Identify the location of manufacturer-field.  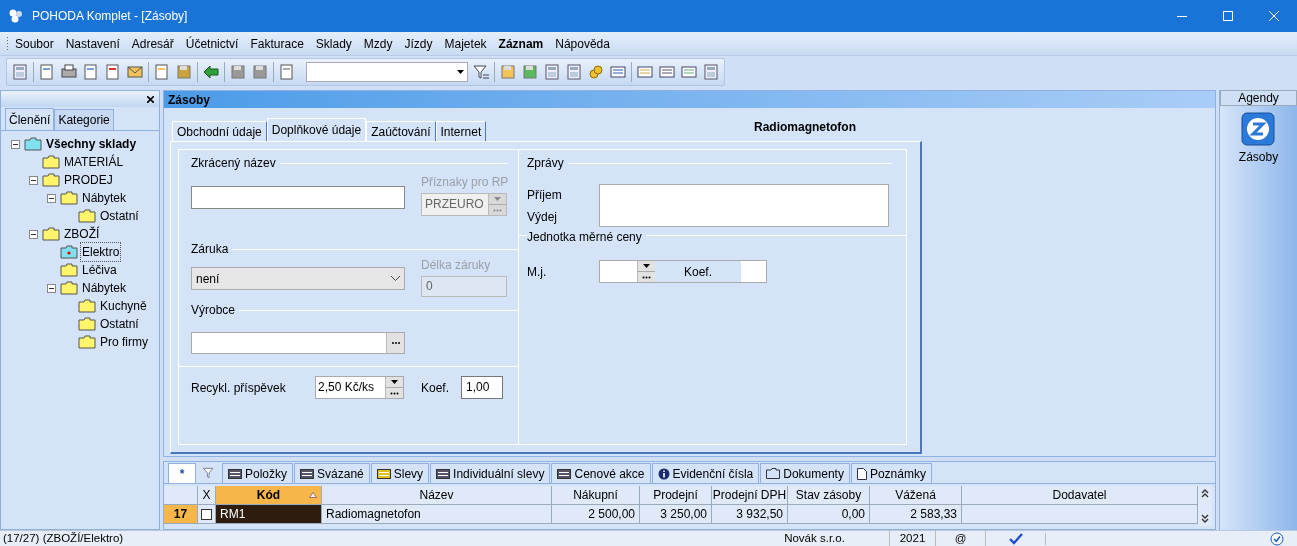
(298, 343).